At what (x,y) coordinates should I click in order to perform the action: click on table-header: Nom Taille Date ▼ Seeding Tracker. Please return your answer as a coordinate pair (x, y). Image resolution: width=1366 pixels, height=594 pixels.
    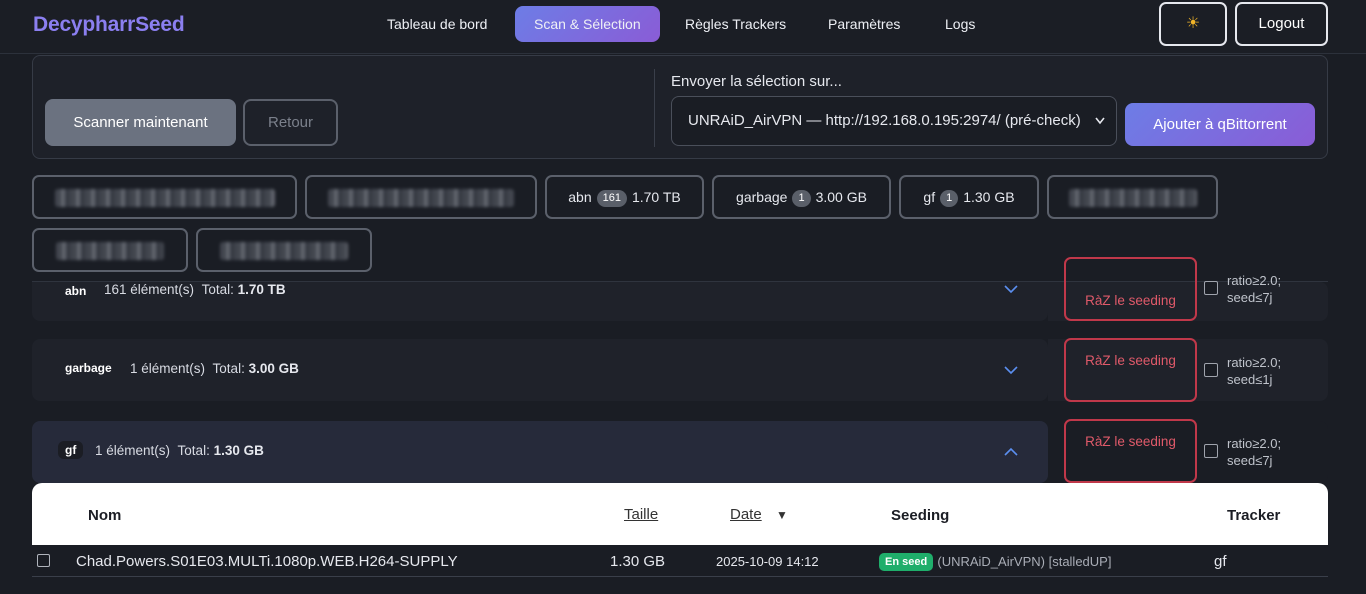
    Looking at the image, I should click on (680, 514).